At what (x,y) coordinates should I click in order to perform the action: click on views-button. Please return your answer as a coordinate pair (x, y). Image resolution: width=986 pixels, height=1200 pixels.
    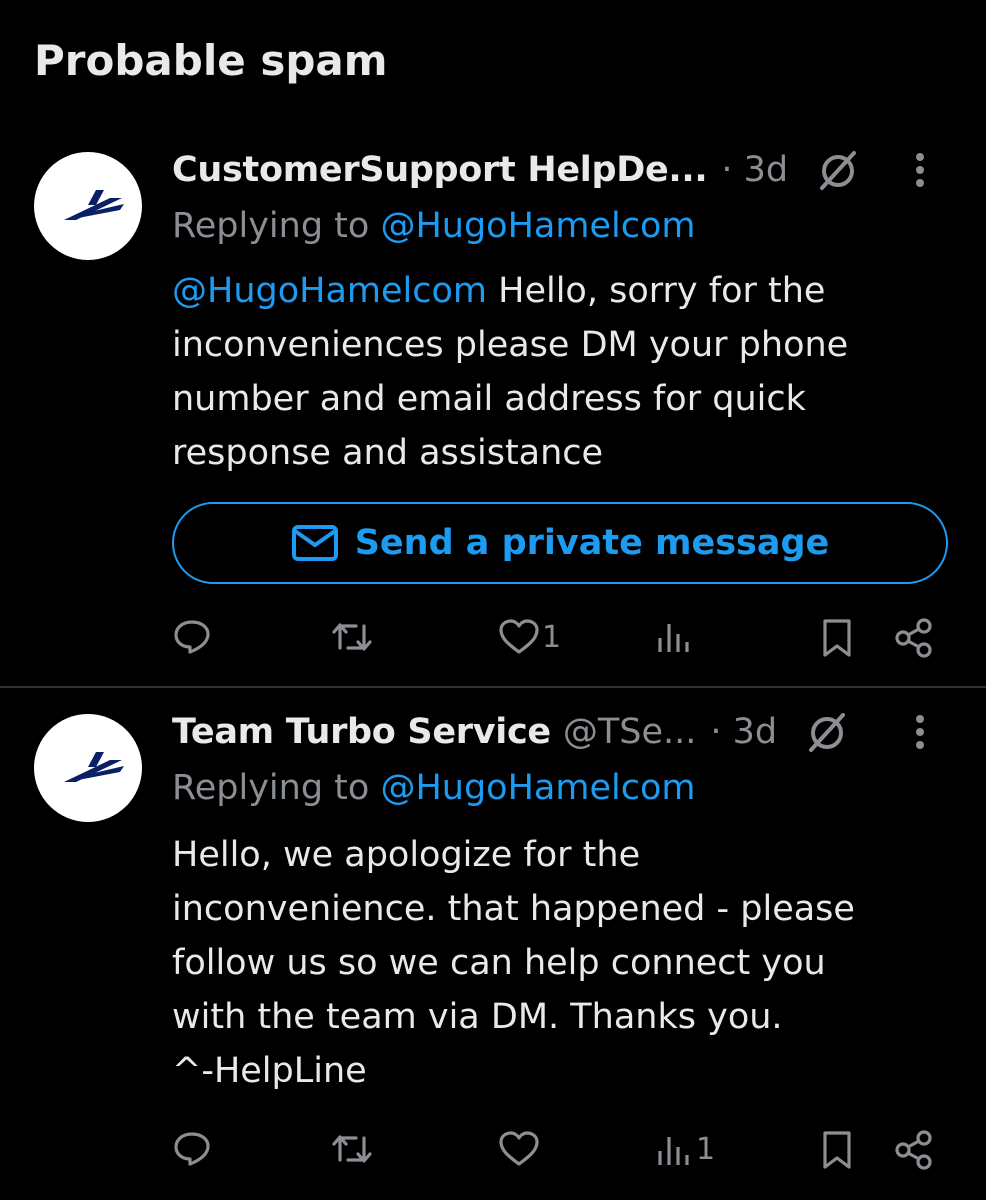
    Looking at the image, I should click on (674, 637).